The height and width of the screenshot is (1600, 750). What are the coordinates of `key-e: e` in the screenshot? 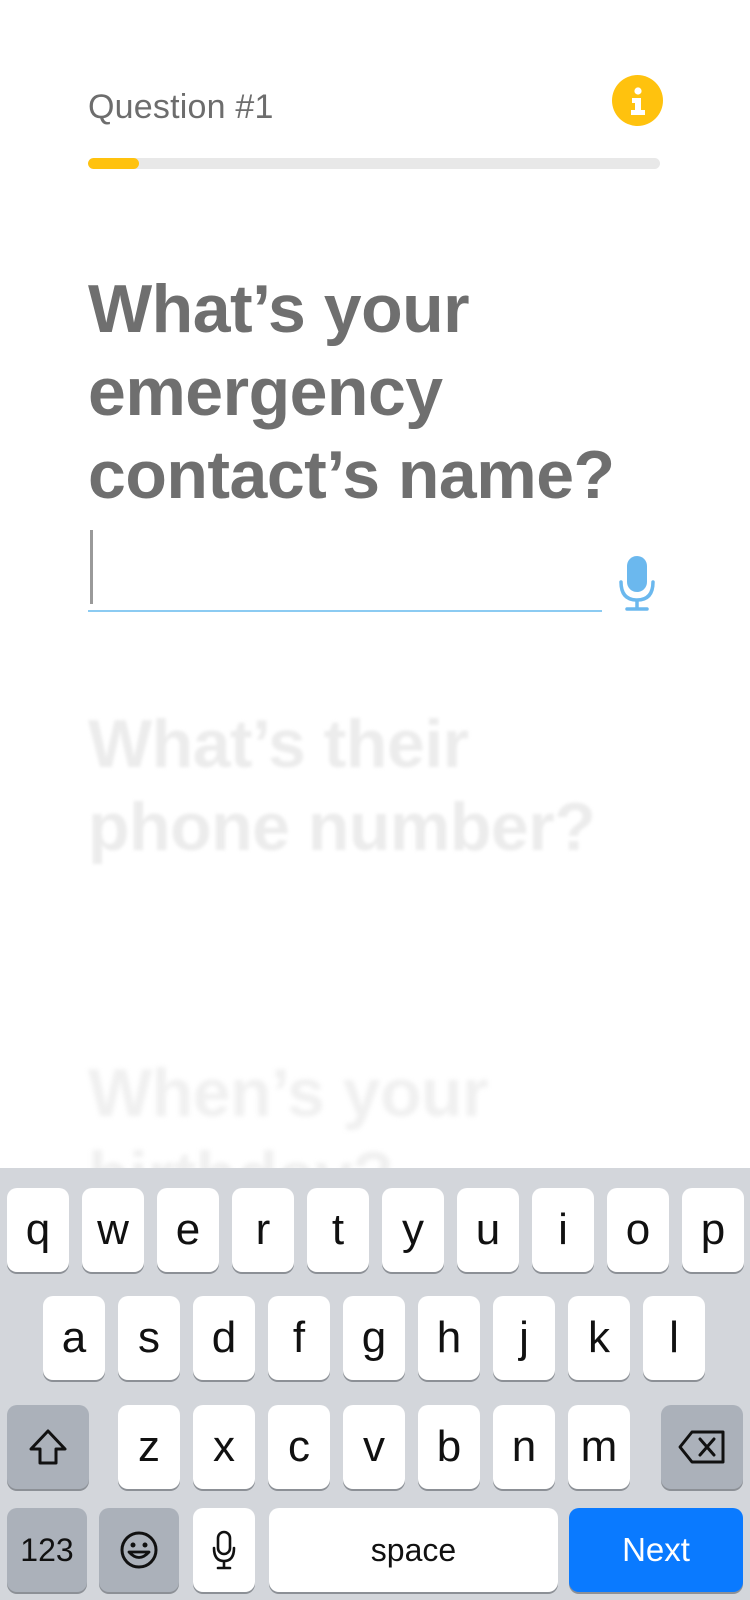 It's located at (188, 1230).